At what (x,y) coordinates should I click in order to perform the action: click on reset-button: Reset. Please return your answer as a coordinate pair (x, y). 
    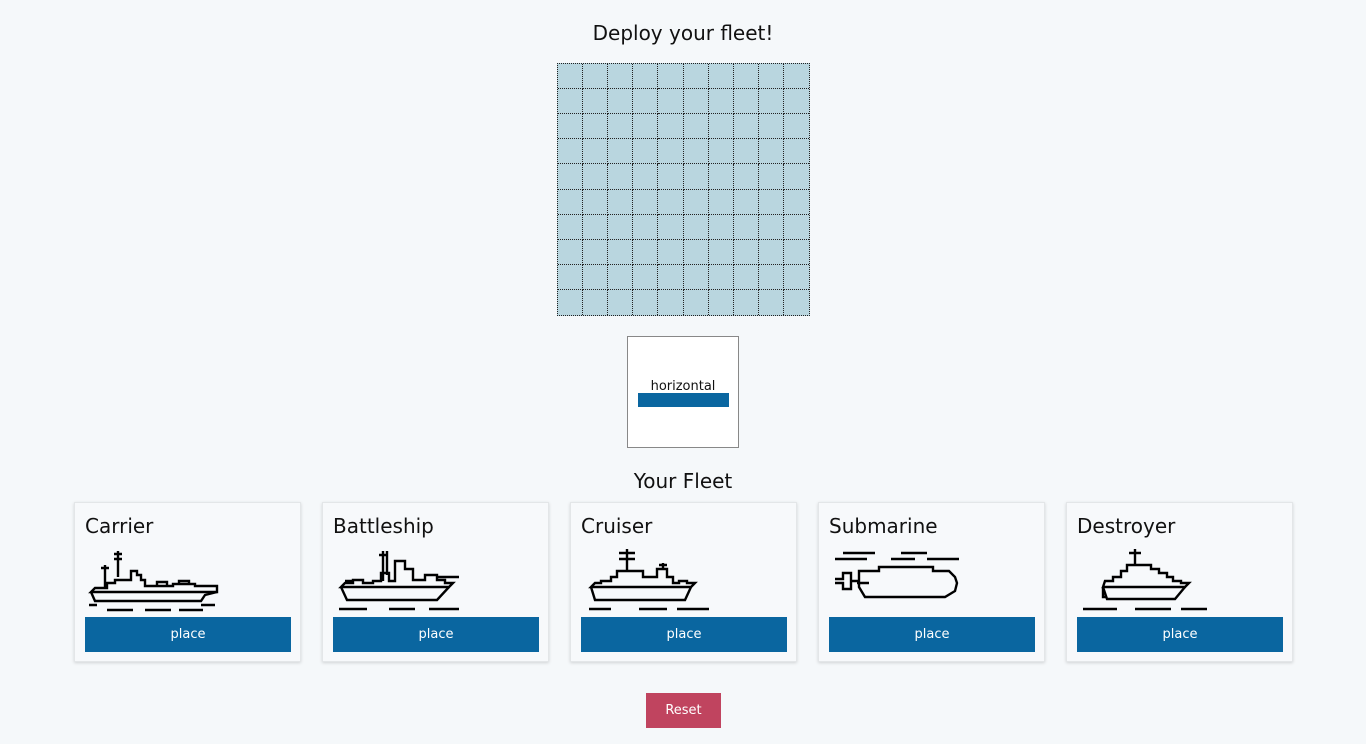
    Looking at the image, I should click on (683, 710).